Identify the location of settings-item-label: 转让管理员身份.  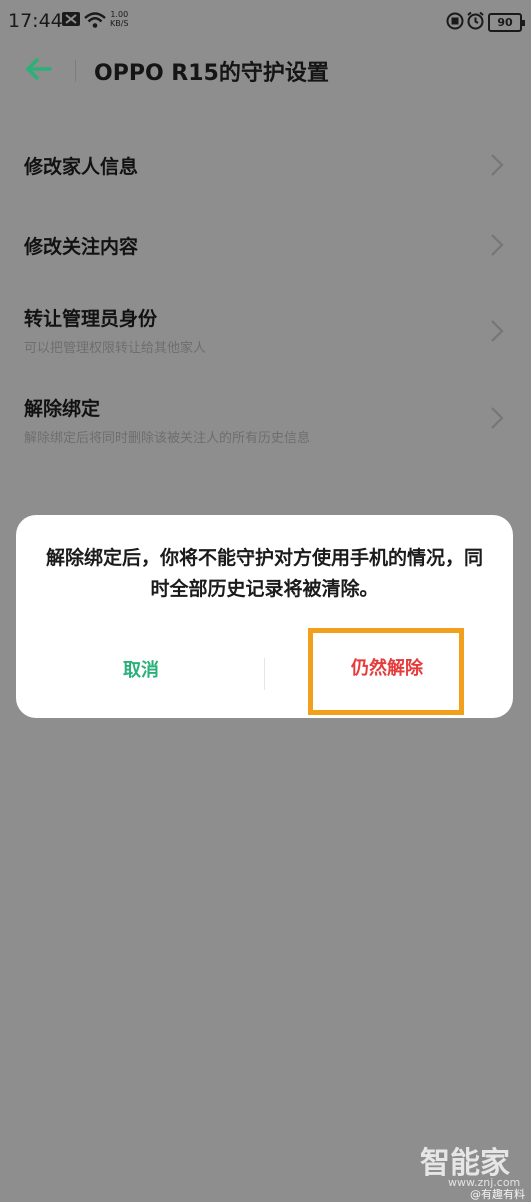
(91, 319).